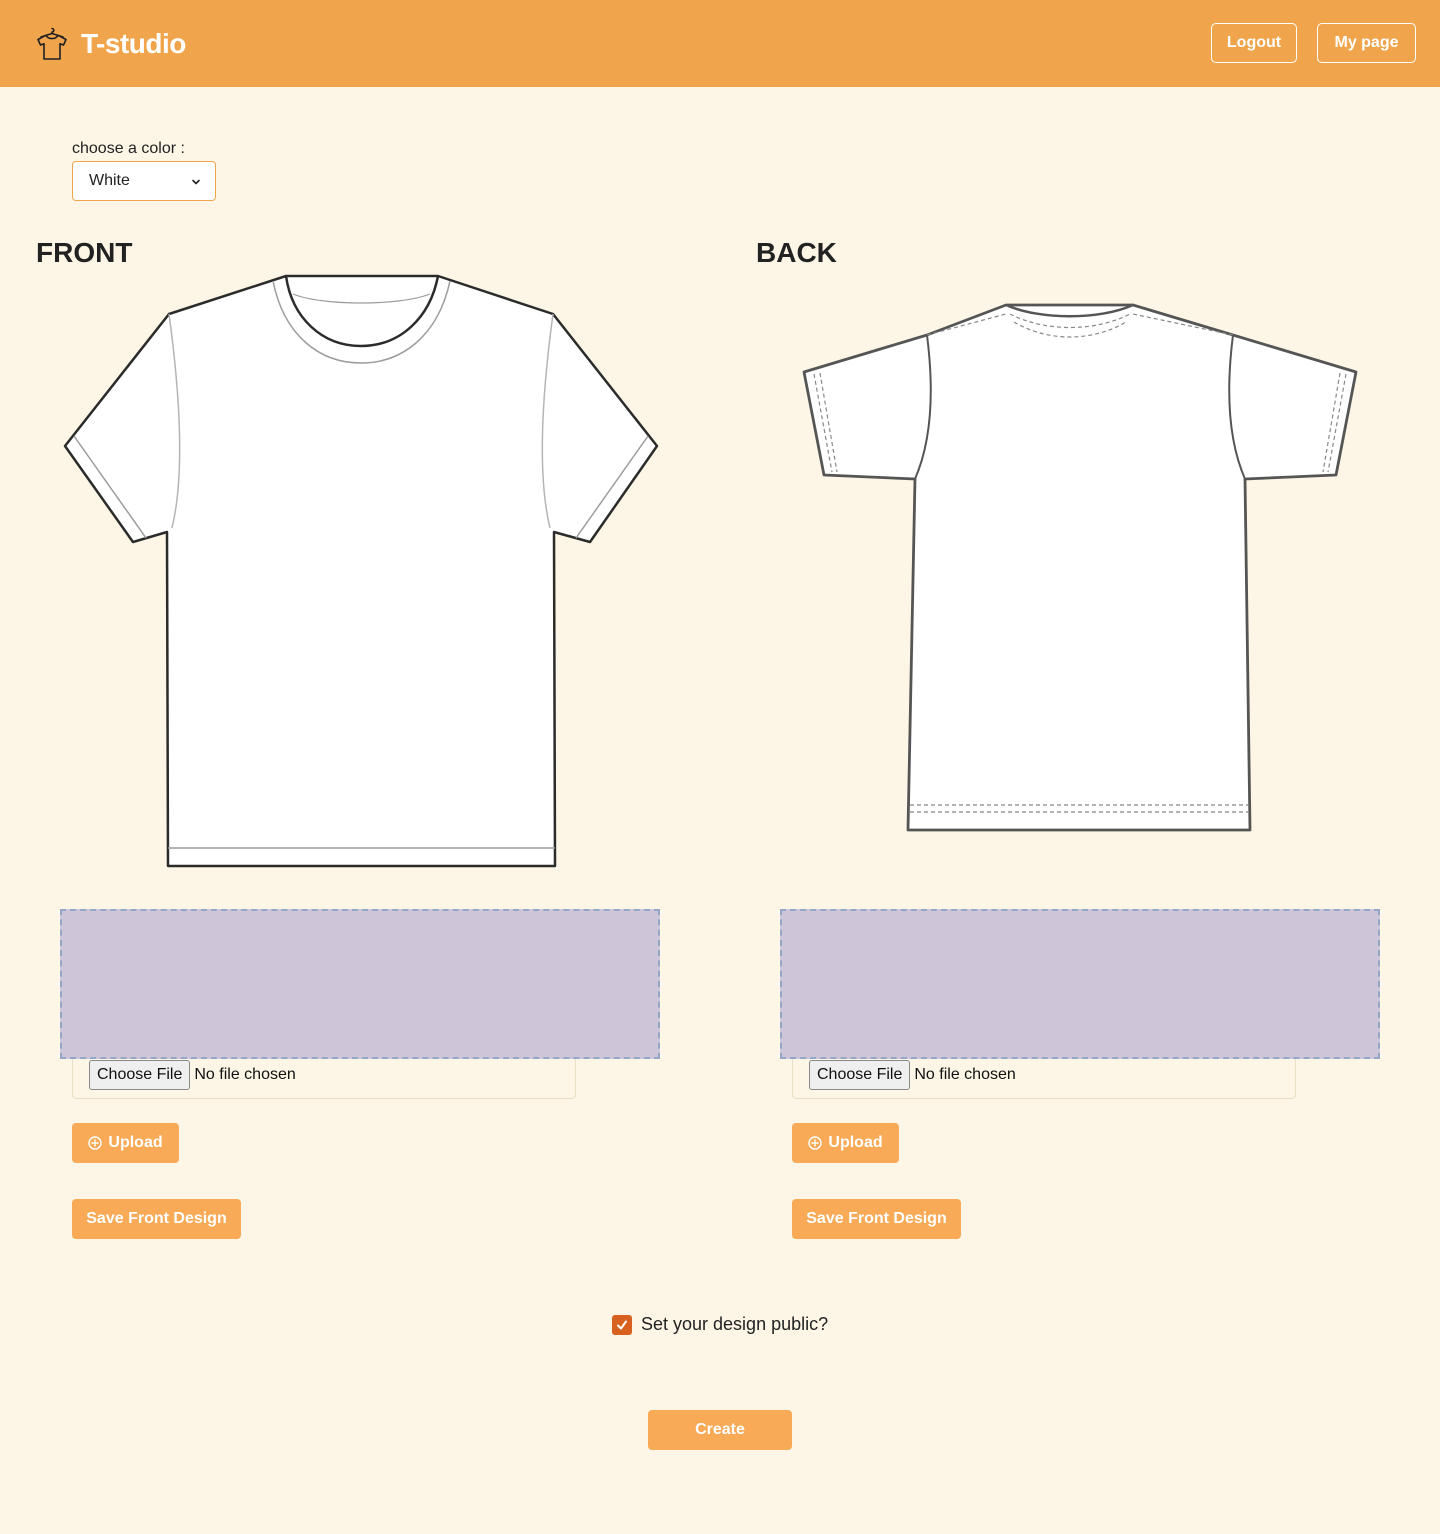  Describe the element at coordinates (196, 182) in the screenshot. I see `chevron-down-icon` at that location.